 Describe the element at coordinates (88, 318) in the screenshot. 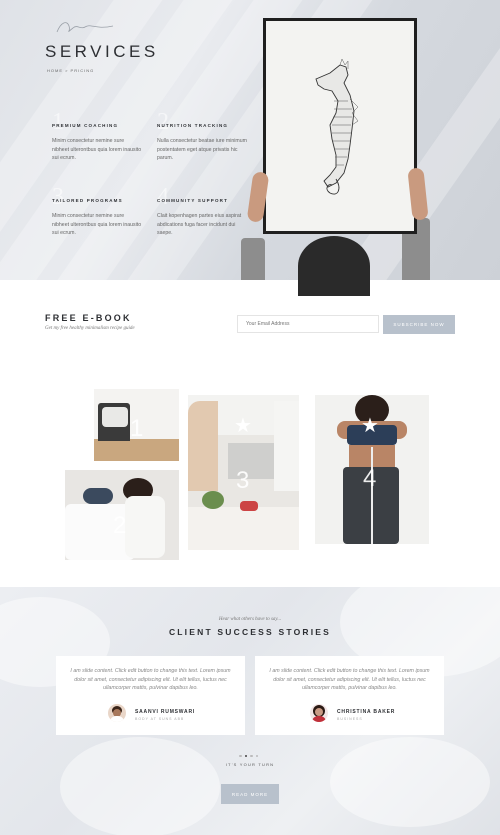

I see `ebook-title: FREE E-BOOK` at that location.